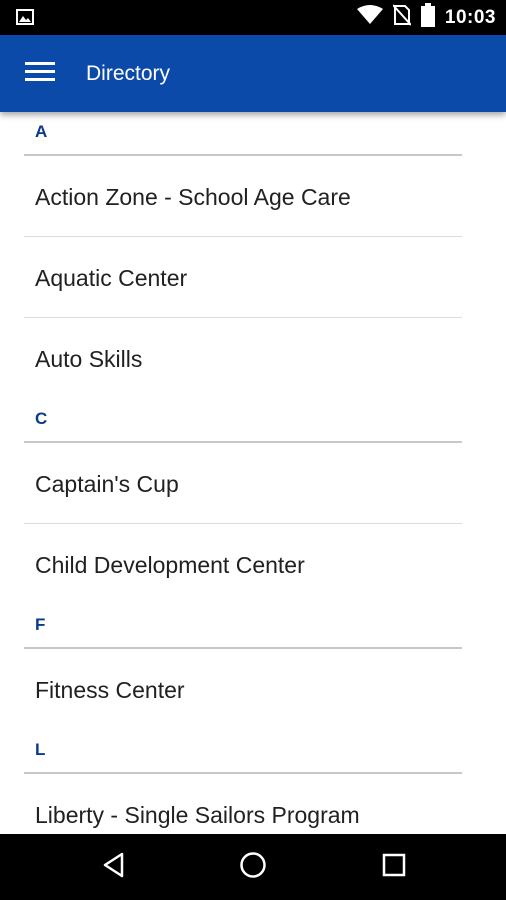  Describe the element at coordinates (253, 17) in the screenshot. I see `status-bar: 10:03` at that location.